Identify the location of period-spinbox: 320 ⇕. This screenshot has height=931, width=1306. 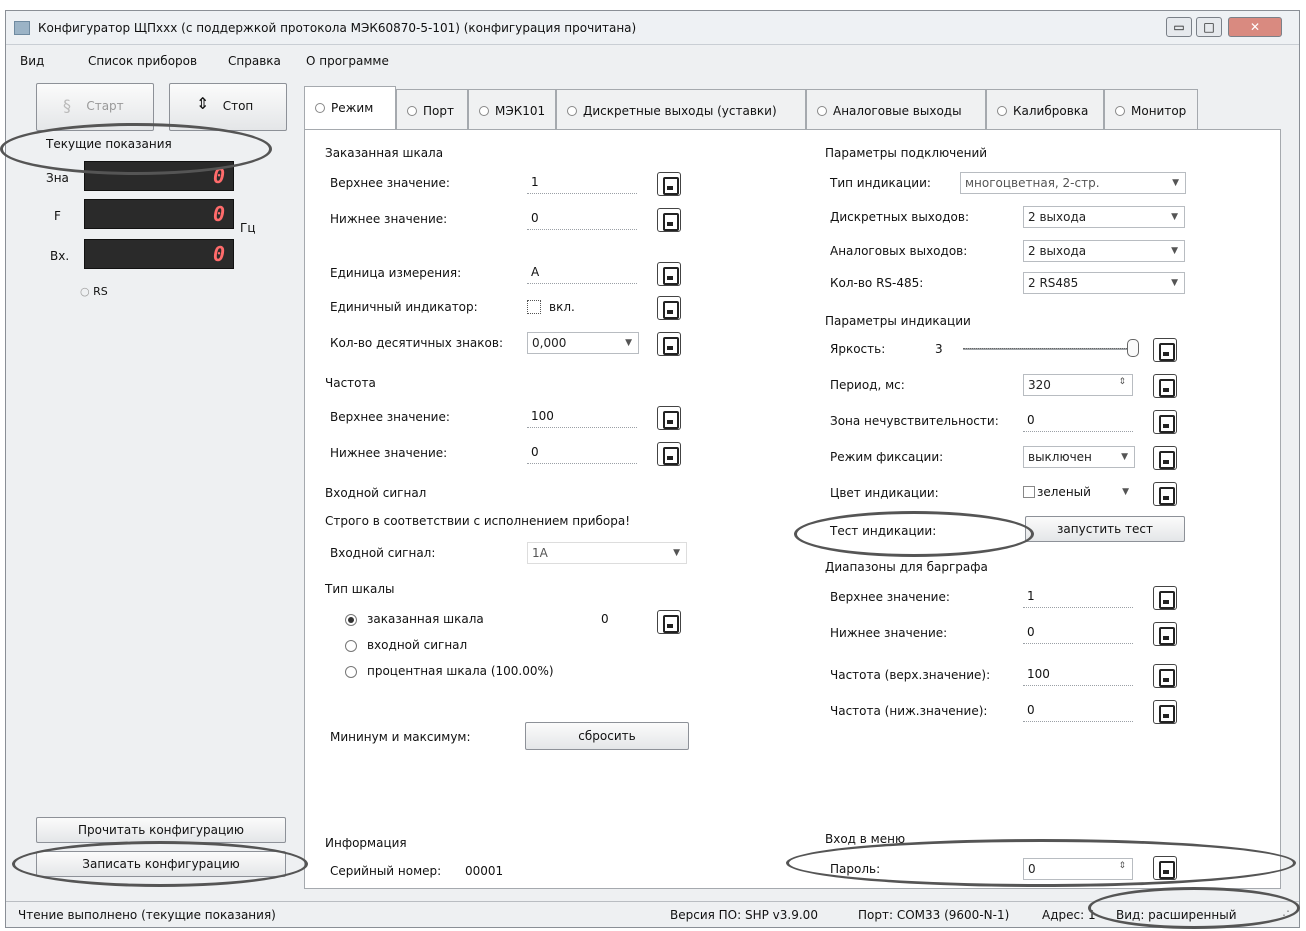
(1078, 385).